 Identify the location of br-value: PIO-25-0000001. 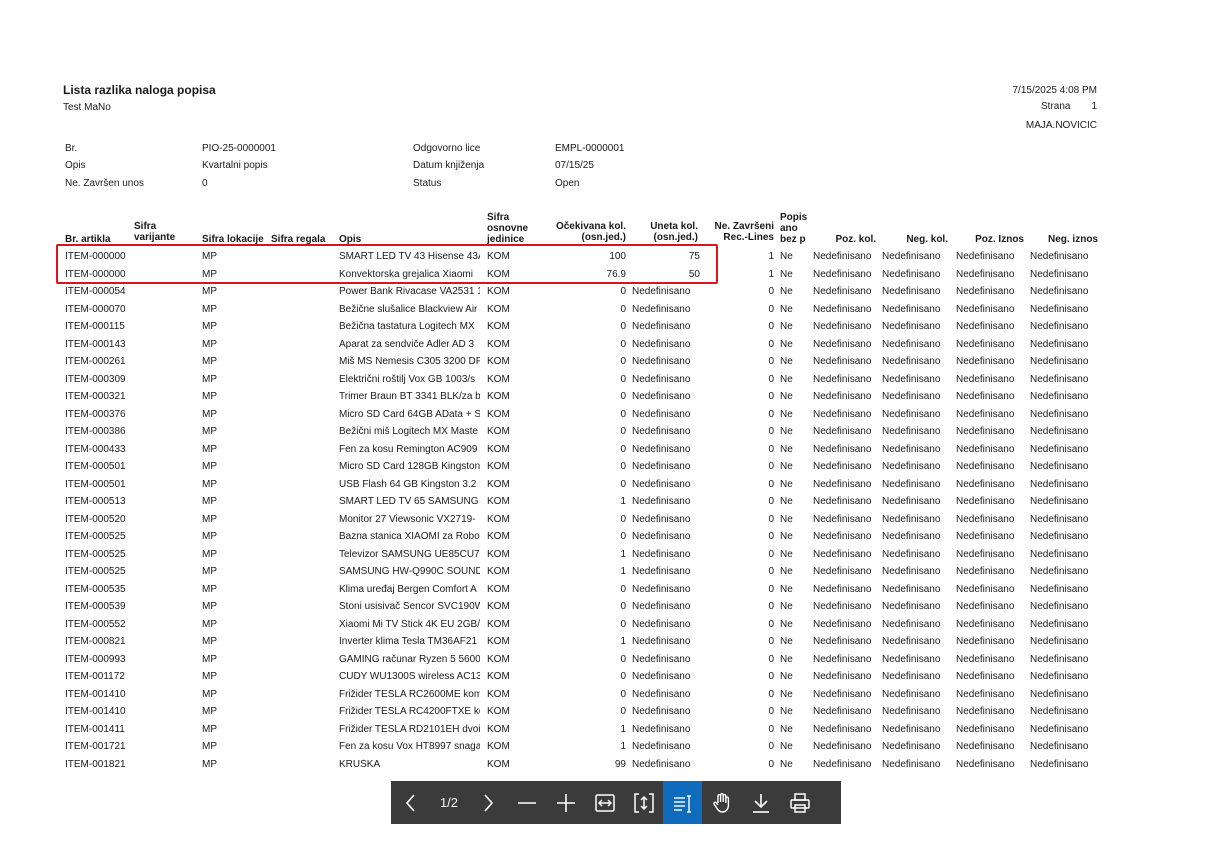
(239, 148).